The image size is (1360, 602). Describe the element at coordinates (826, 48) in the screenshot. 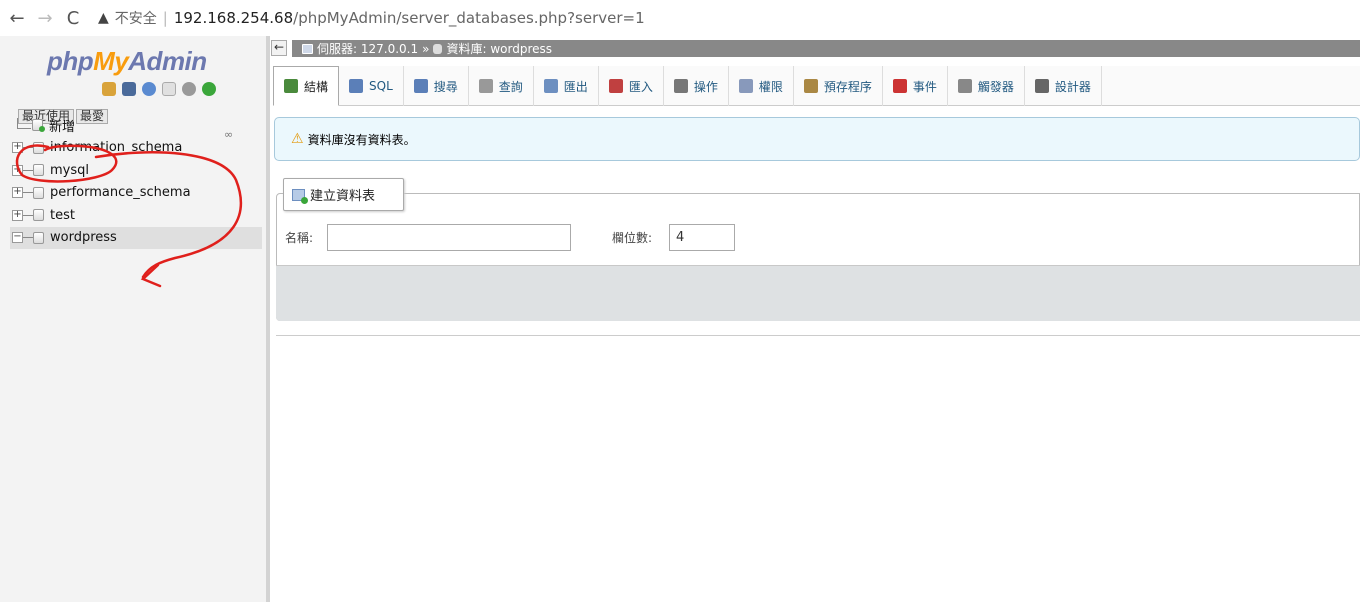

I see `breadcrumb: 伺服器: 127.0.0.1 » 資料庫: wordpress` at that location.